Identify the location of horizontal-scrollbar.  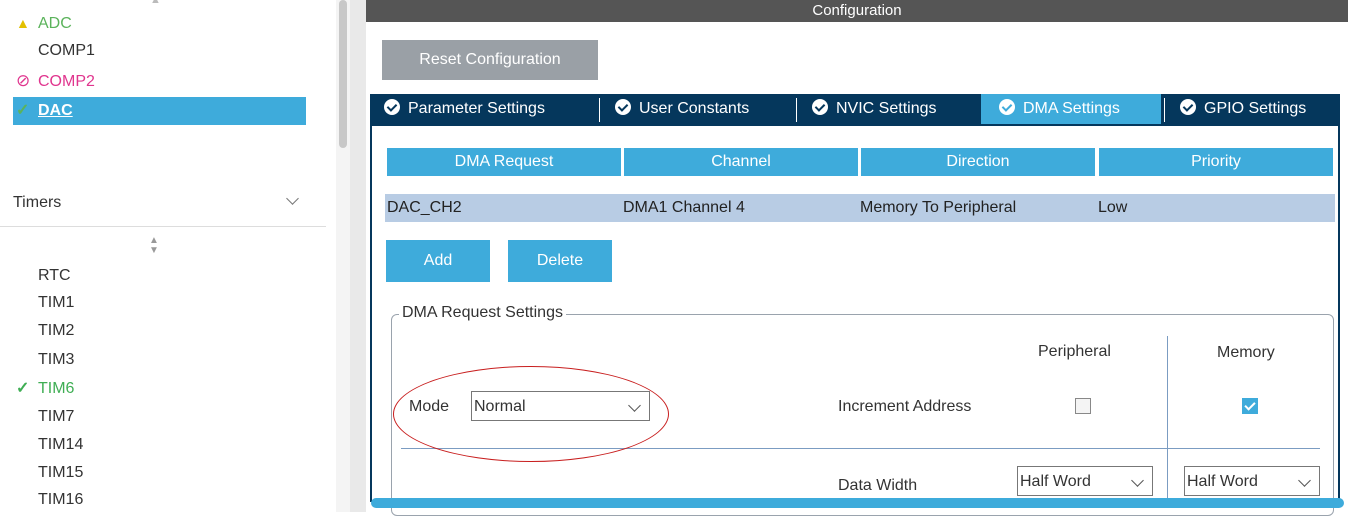
(857, 503).